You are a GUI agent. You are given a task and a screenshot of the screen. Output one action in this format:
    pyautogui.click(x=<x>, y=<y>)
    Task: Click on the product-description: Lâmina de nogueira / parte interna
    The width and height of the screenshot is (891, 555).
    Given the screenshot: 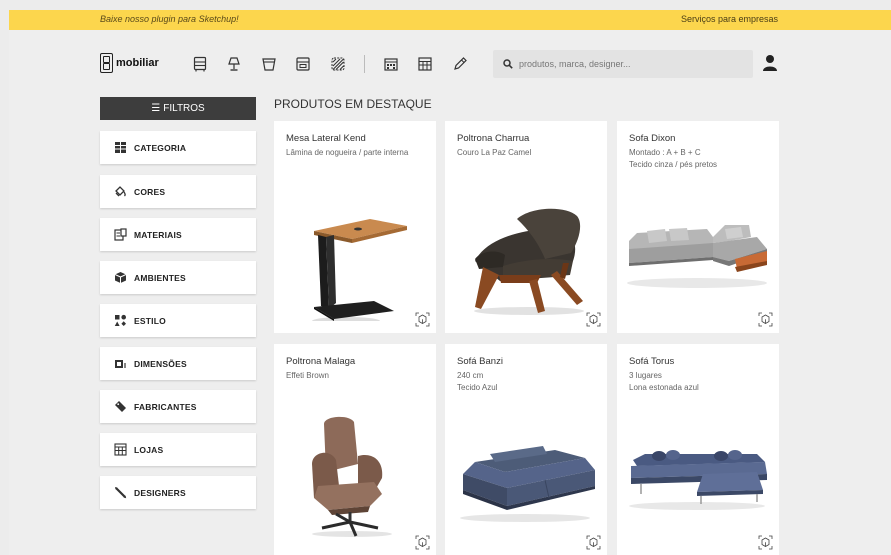 What is the action you would take?
    pyautogui.click(x=356, y=153)
    